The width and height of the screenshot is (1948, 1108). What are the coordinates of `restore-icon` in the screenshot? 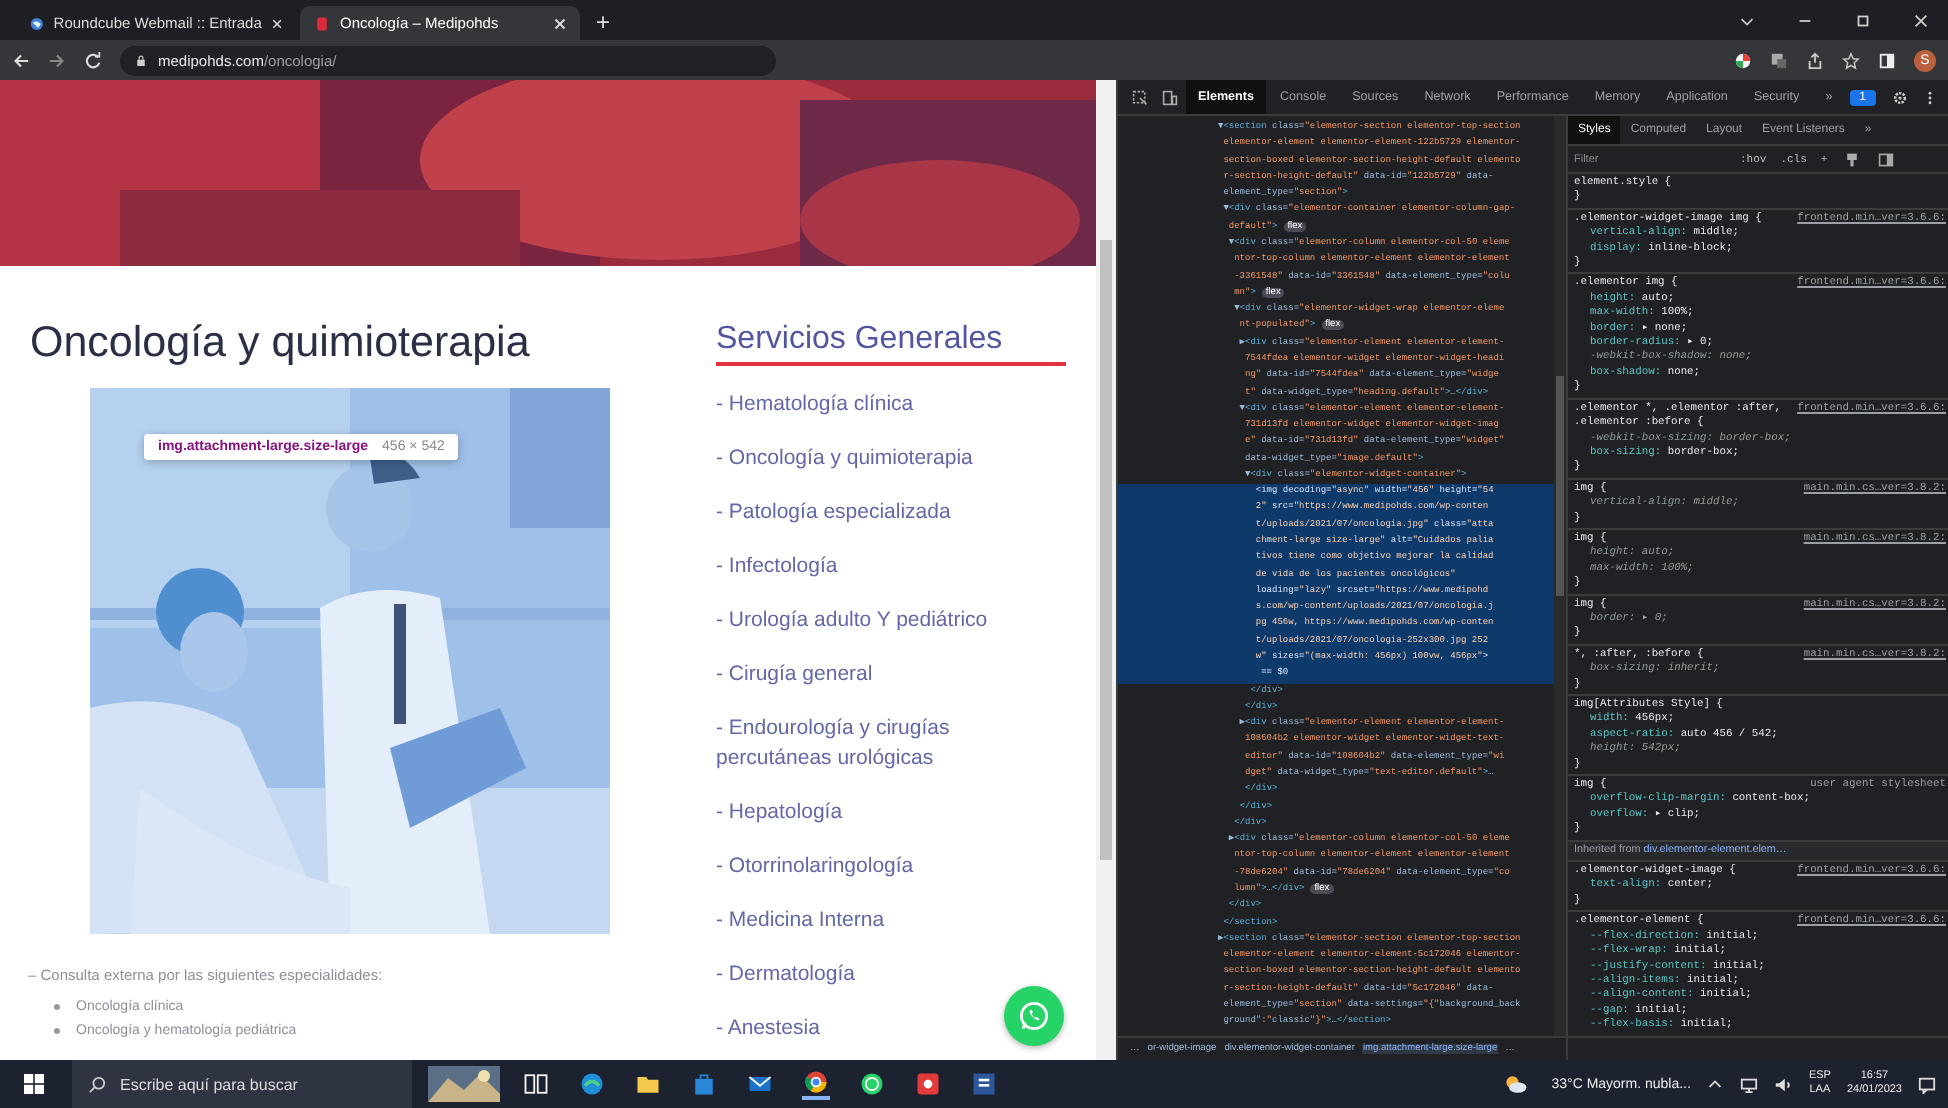 It's located at (1863, 21).